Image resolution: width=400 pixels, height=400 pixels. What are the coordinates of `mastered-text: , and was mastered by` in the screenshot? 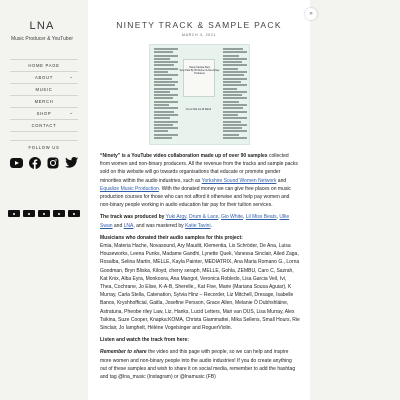 It's located at (158, 225).